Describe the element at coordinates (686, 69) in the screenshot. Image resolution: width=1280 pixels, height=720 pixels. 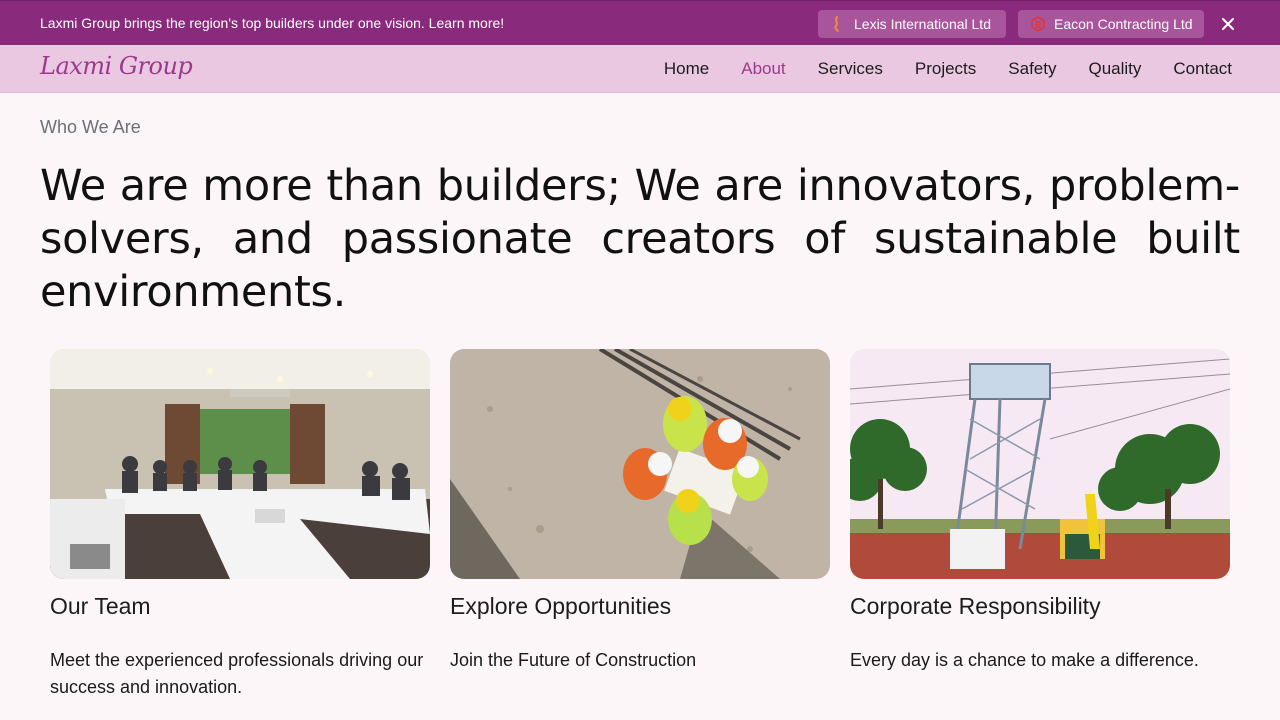
I see `nav-item-home: Home` at that location.